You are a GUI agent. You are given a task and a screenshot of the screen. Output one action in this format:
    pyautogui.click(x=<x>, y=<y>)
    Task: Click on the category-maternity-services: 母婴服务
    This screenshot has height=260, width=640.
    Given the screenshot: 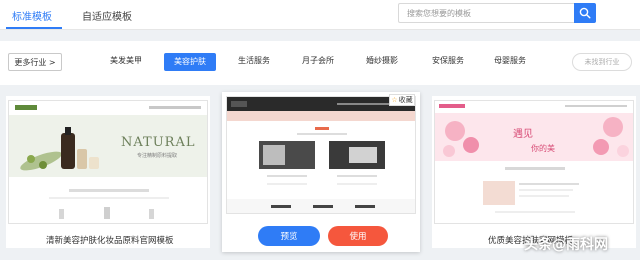 What is the action you would take?
    pyautogui.click(x=510, y=60)
    